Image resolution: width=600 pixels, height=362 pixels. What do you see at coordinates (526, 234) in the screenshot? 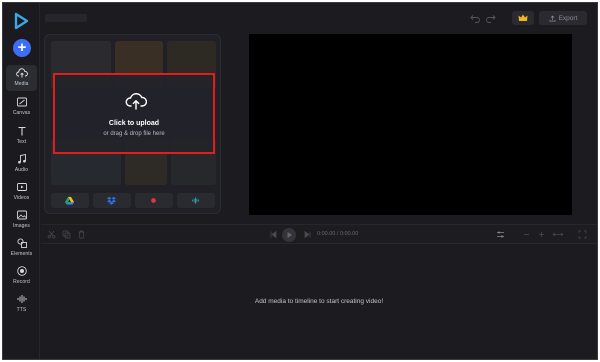
I see `zoom-out-icon` at bounding box center [526, 234].